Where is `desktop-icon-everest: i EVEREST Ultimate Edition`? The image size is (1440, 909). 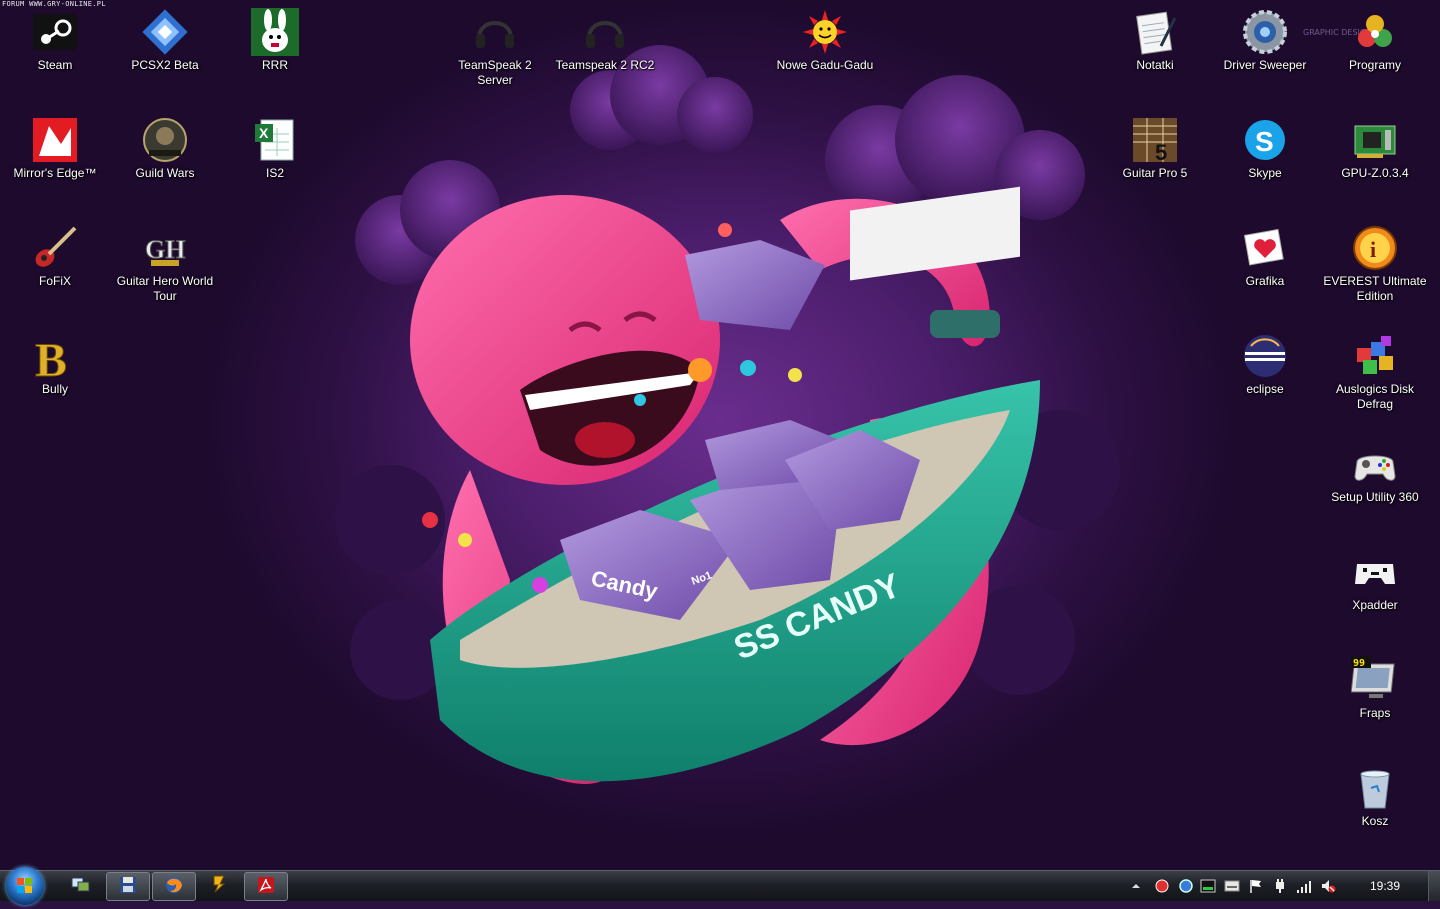 desktop-icon-everest: i EVEREST Ultimate Edition is located at coordinates (1375, 264).